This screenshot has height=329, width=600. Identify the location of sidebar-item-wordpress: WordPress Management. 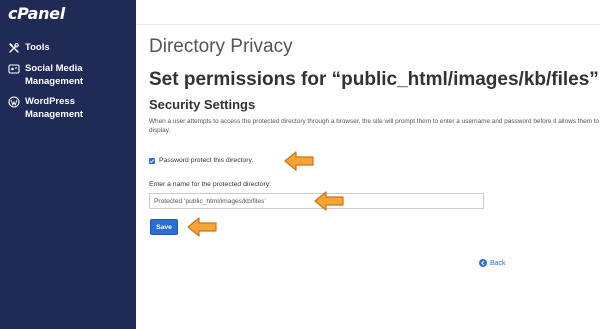
(57, 108).